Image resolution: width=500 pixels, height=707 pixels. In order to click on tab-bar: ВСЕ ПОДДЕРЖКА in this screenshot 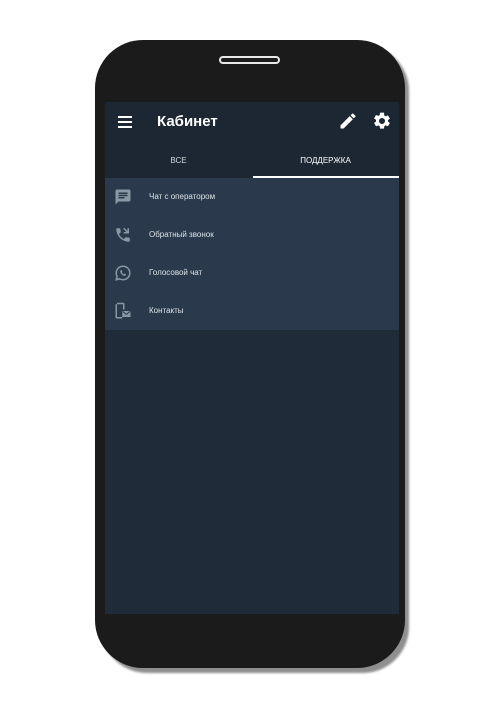, I will do `click(252, 161)`.